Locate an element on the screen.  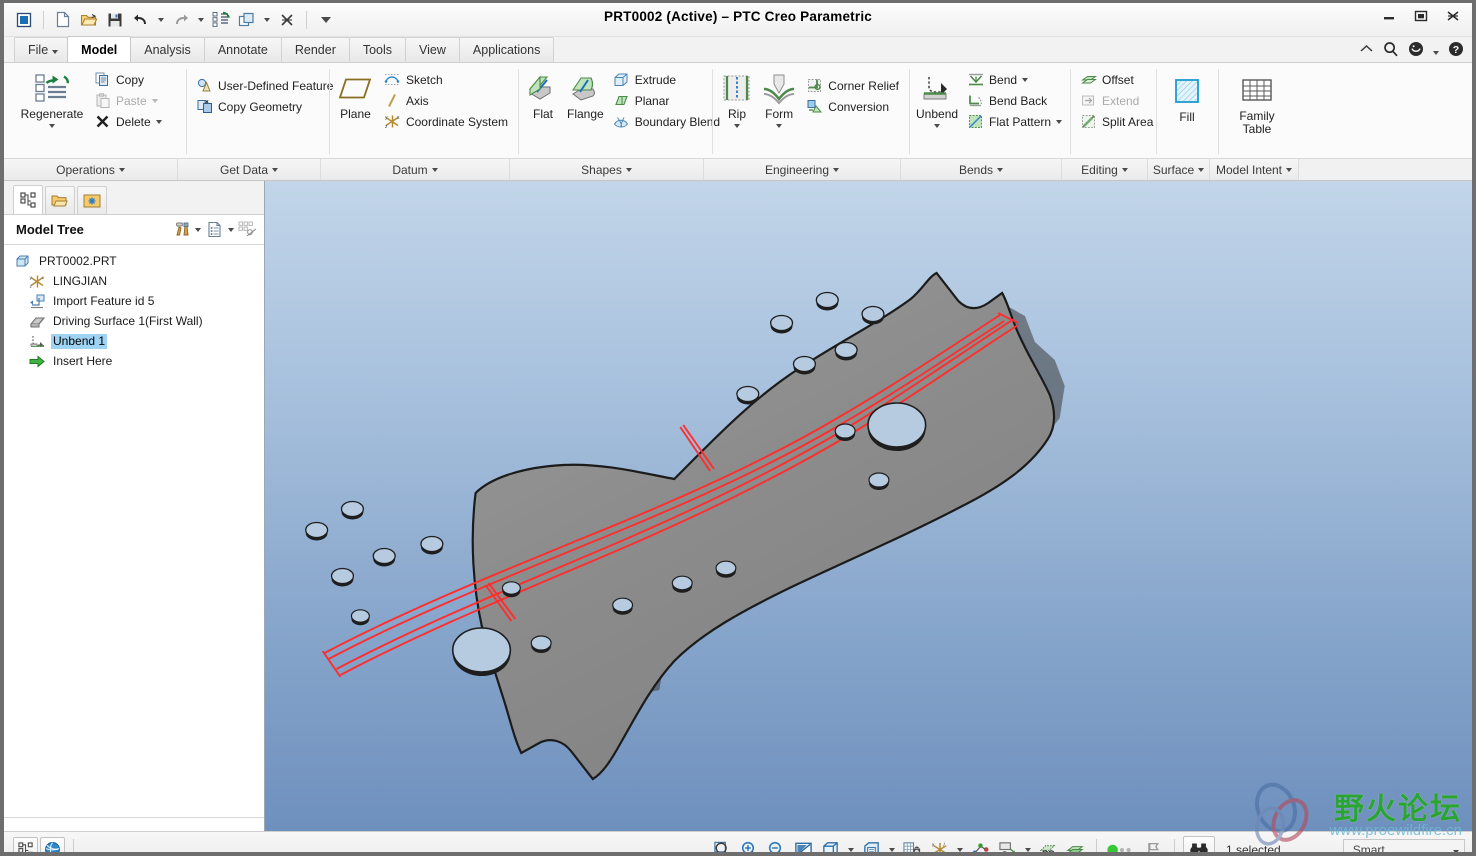
help-icon: ? is located at coordinates (1456, 50).